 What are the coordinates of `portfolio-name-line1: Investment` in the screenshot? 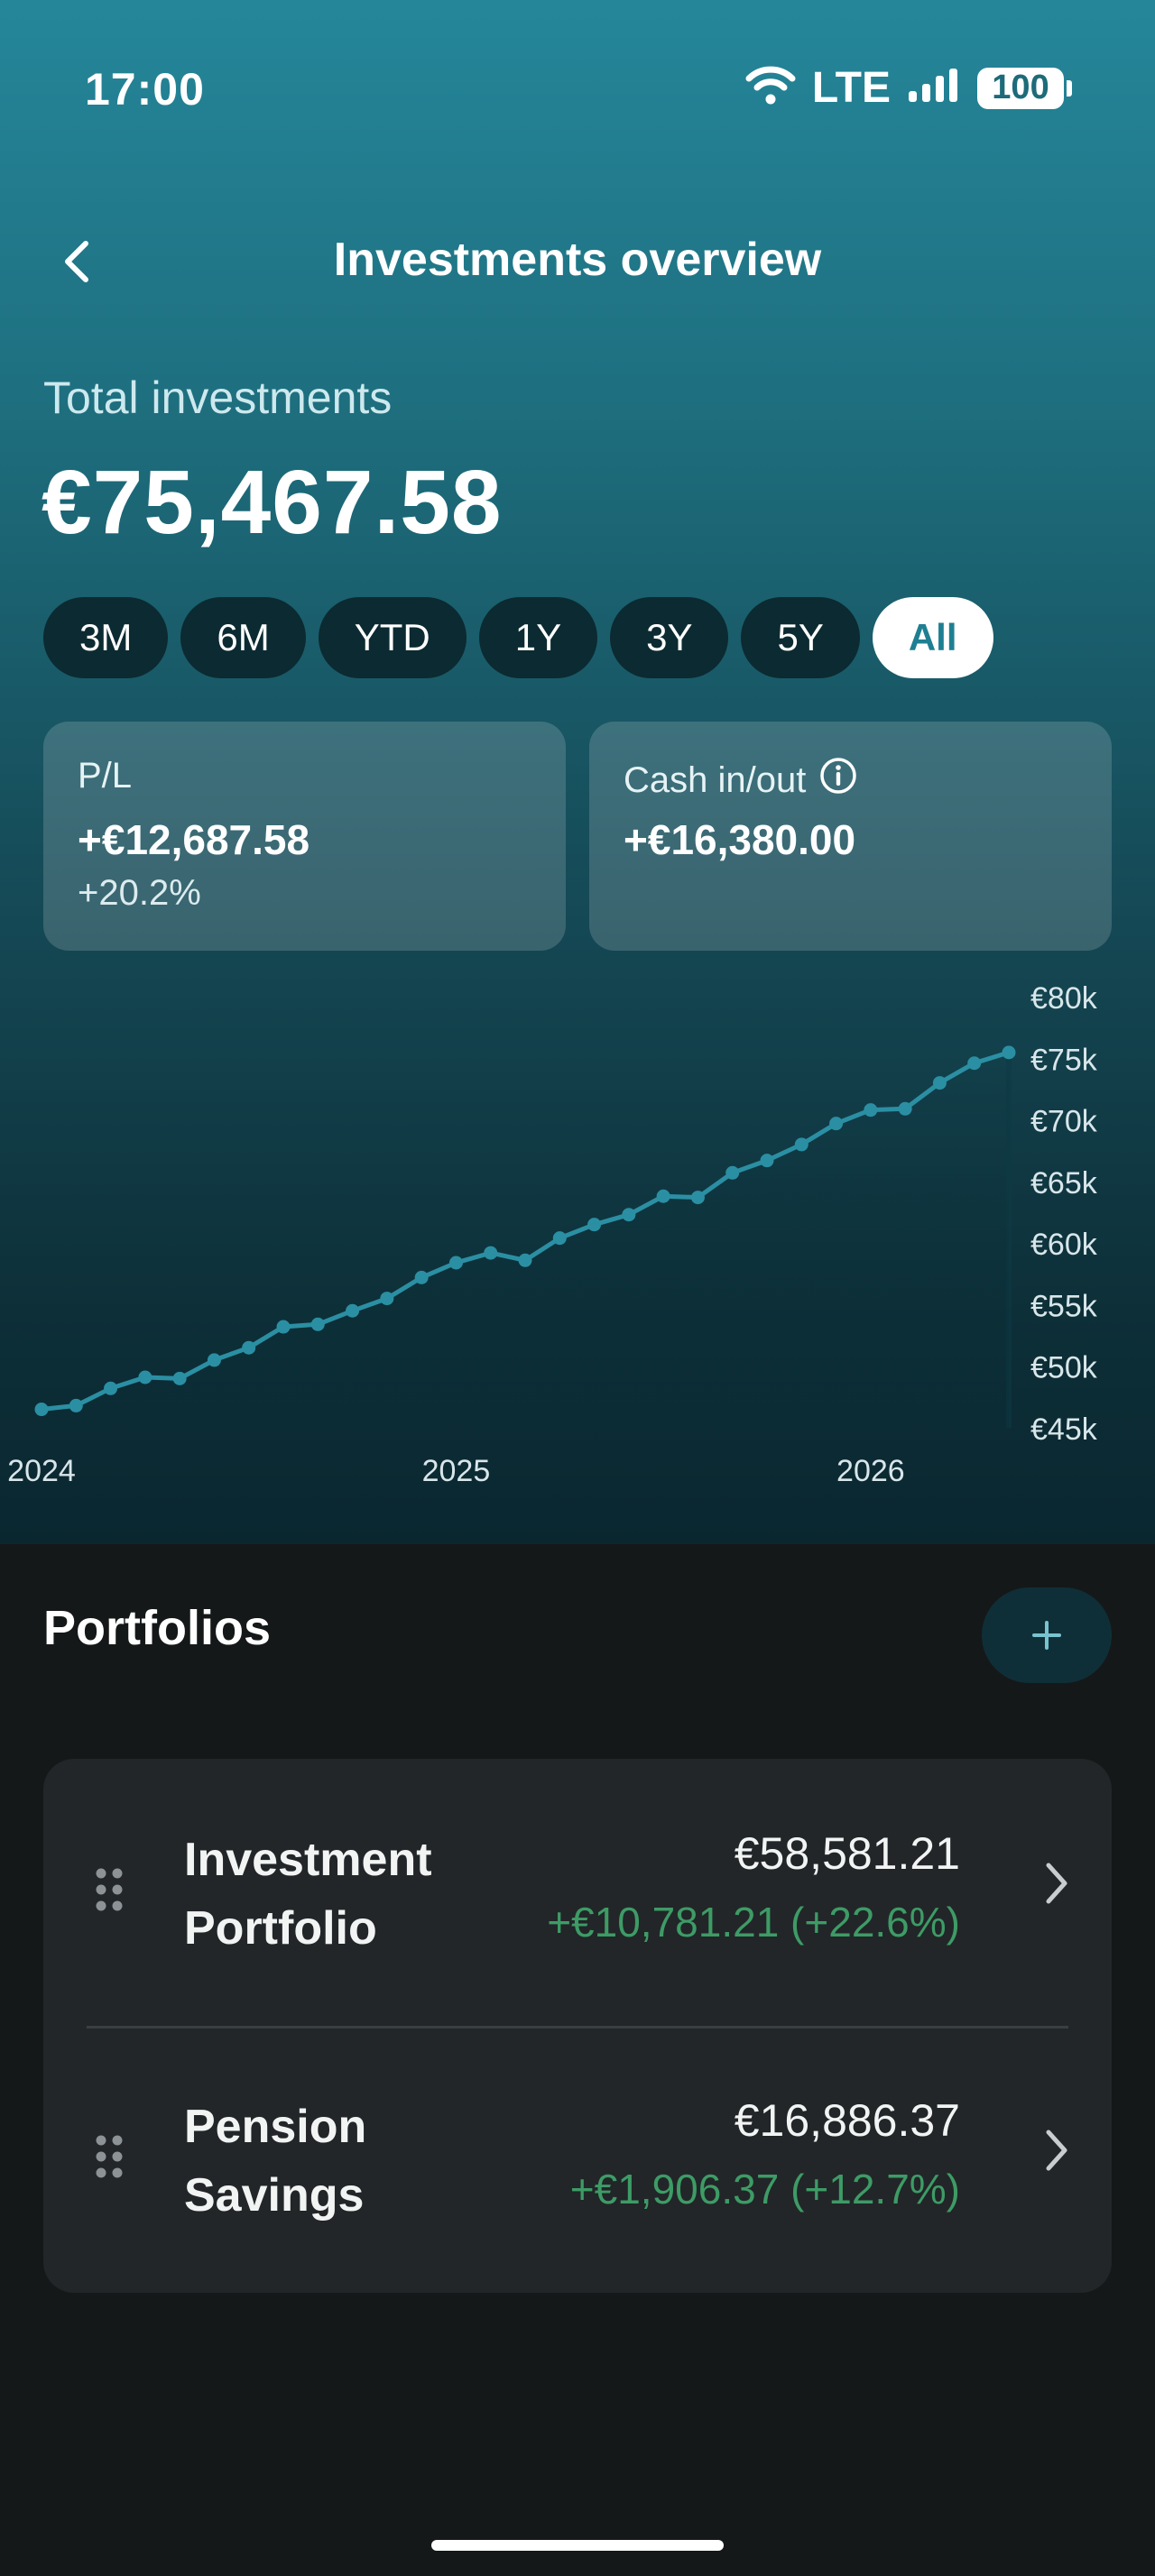 It's located at (308, 1860).